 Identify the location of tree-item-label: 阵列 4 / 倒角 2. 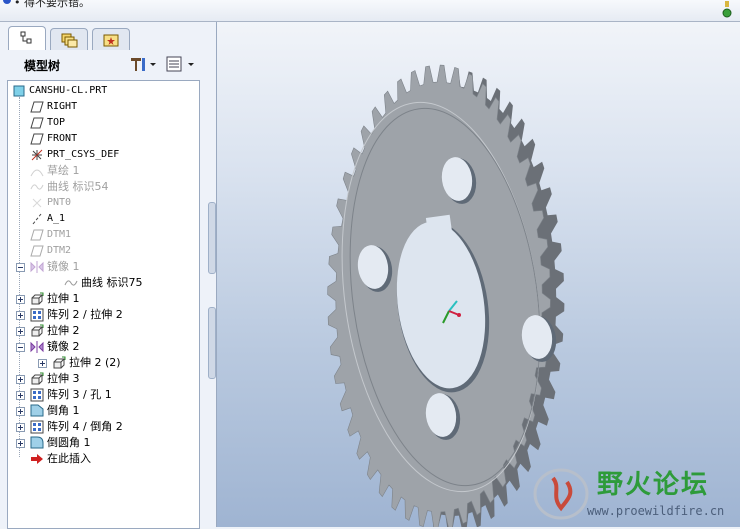
(85, 426).